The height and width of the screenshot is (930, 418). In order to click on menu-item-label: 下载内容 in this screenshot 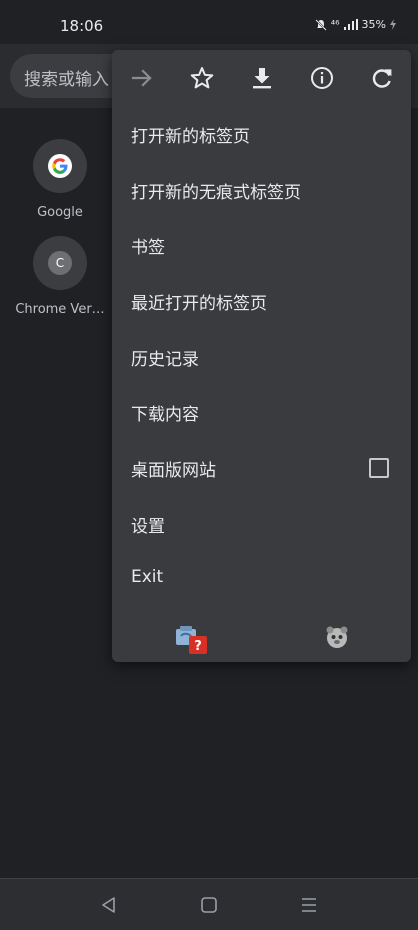, I will do `click(165, 415)`.